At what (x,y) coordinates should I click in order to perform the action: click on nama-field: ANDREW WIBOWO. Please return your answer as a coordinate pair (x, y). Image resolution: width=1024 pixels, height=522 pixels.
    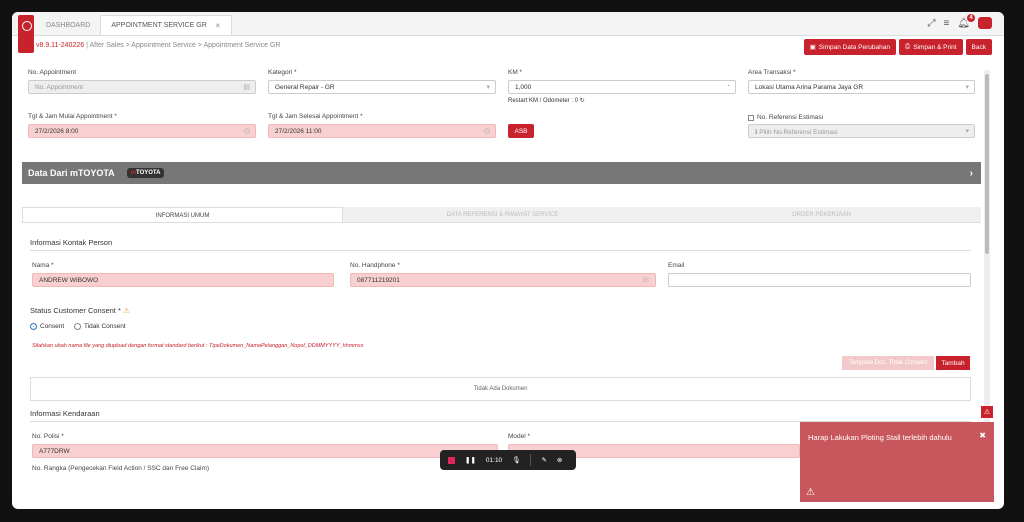
    Looking at the image, I should click on (183, 280).